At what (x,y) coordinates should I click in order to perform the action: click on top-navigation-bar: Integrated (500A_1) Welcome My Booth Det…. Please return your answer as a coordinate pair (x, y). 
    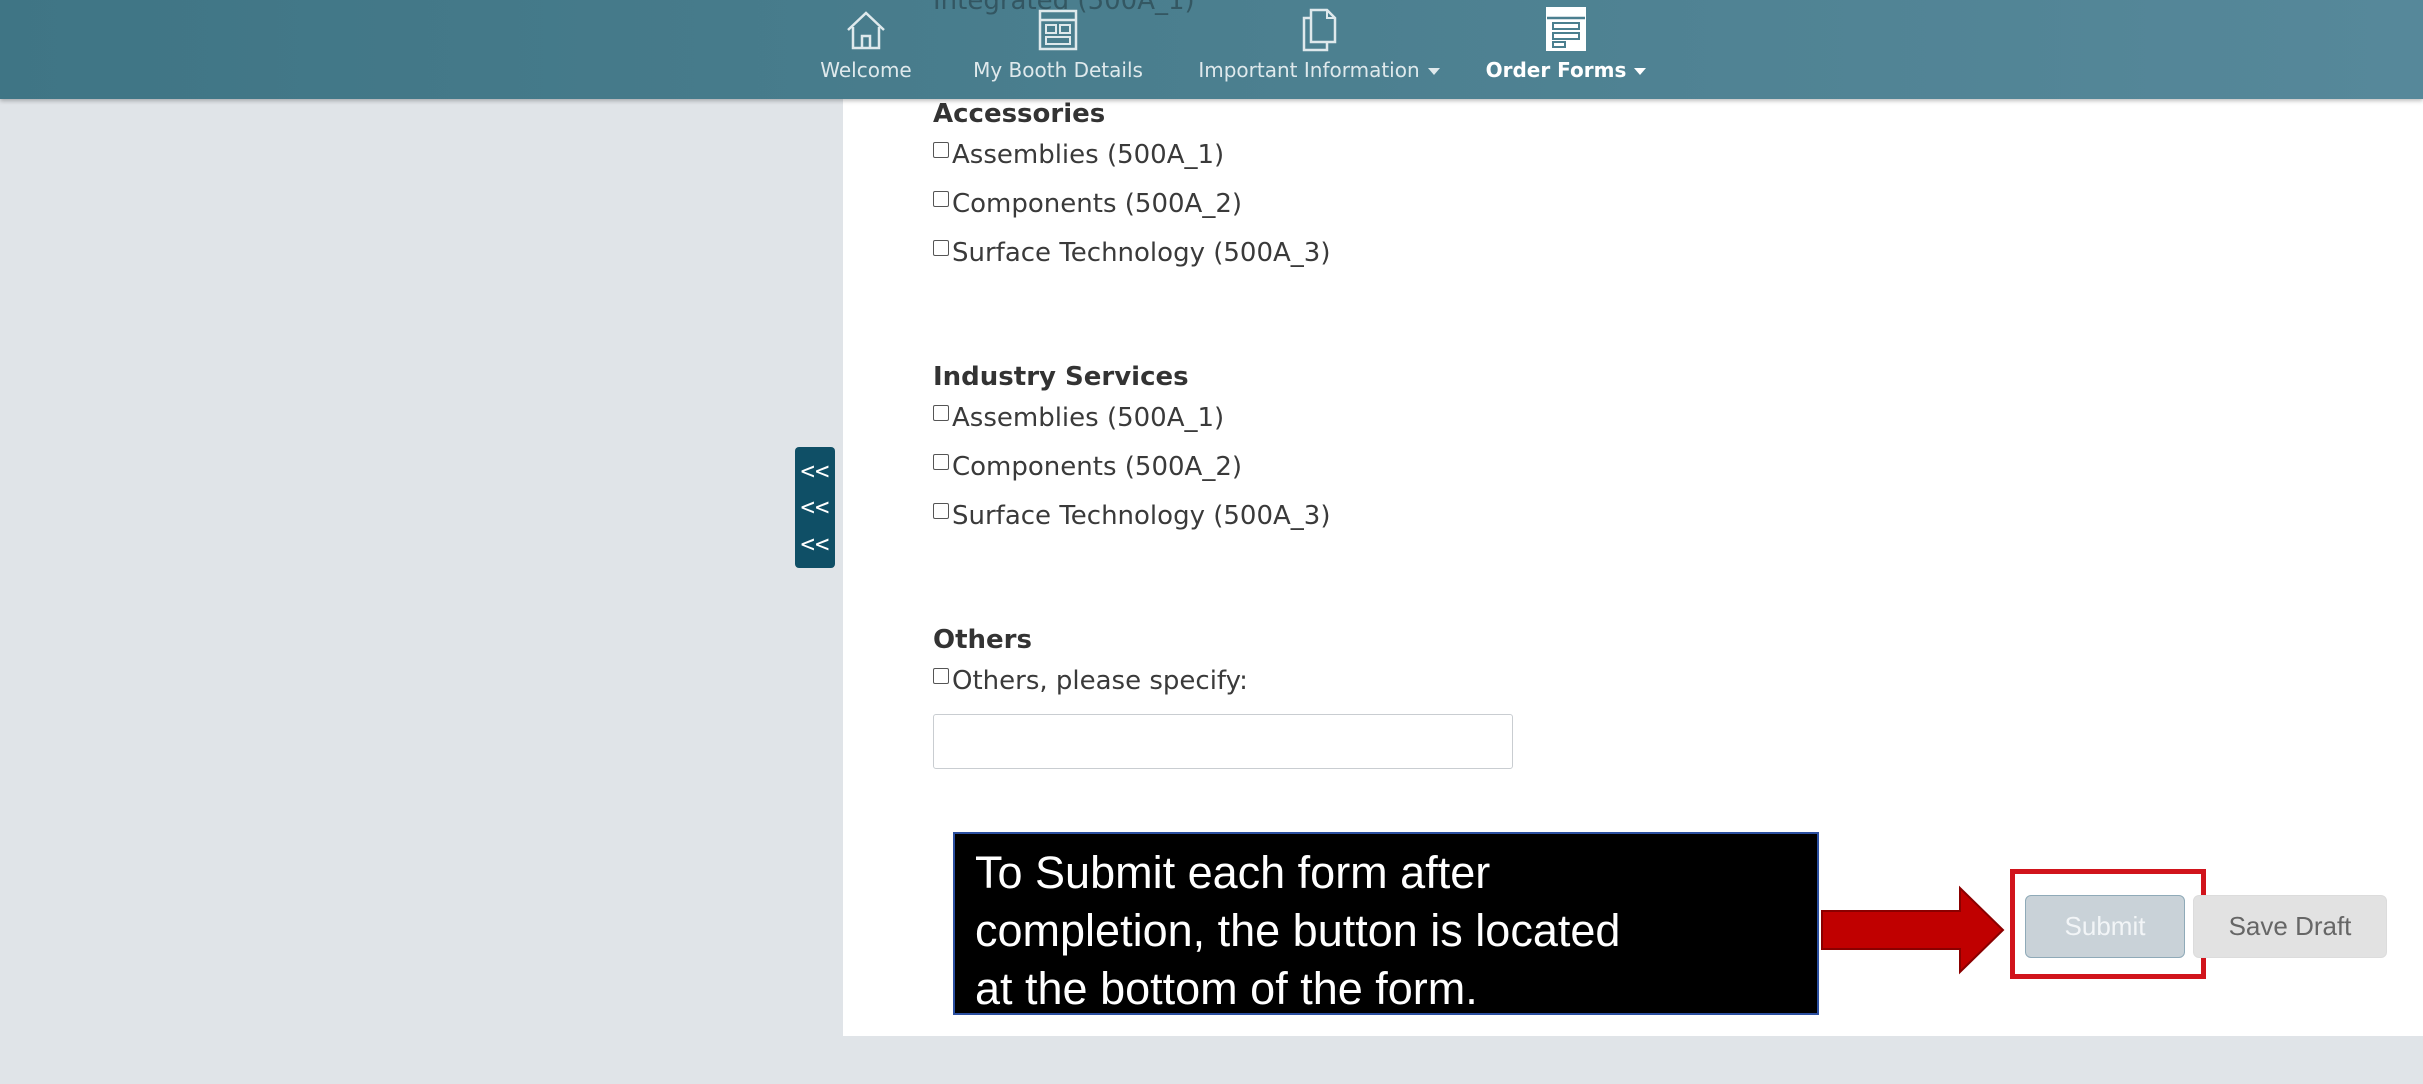
    Looking at the image, I should click on (1211, 49).